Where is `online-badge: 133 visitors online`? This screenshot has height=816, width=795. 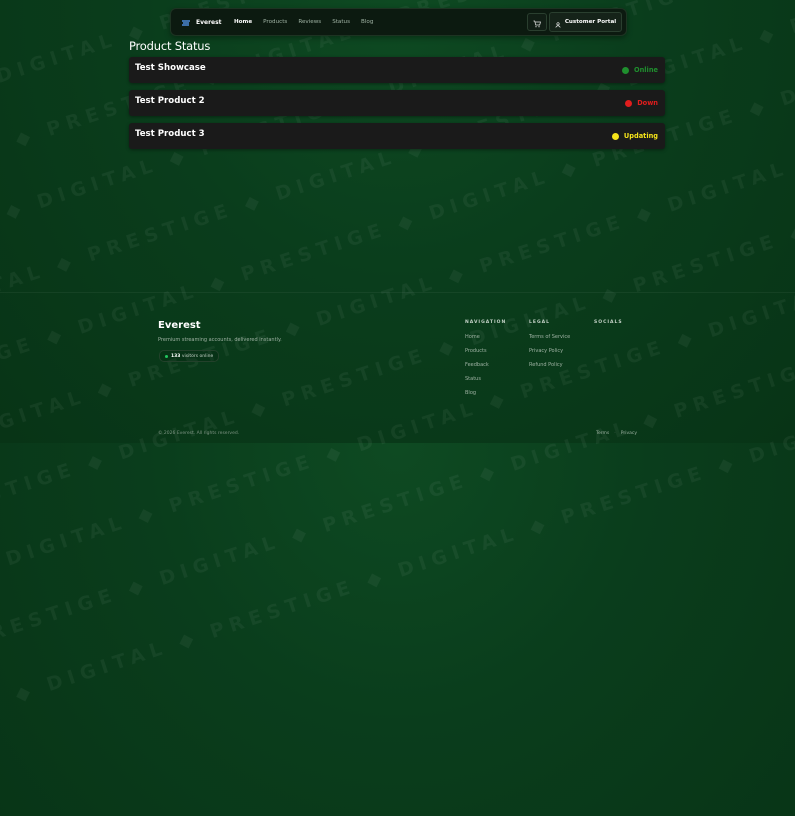 online-badge: 133 visitors online is located at coordinates (189, 356).